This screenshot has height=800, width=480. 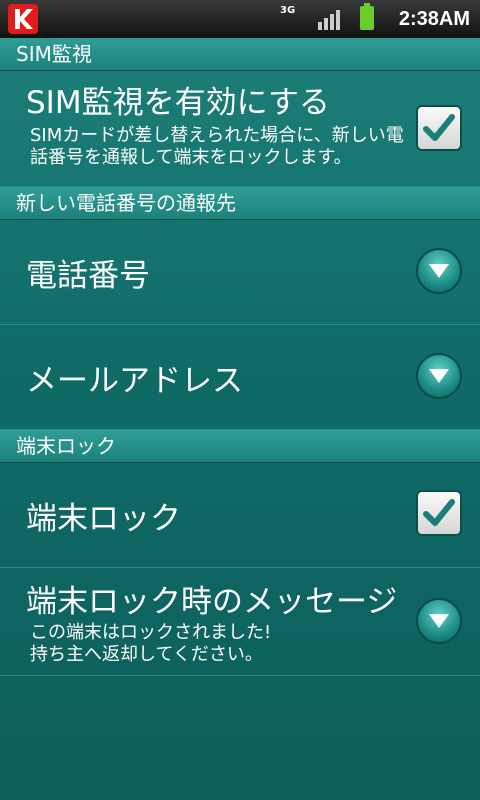 I want to click on setting-description: この端末はロックされました! 持ち主へ返却してください。, so click(x=151, y=643).